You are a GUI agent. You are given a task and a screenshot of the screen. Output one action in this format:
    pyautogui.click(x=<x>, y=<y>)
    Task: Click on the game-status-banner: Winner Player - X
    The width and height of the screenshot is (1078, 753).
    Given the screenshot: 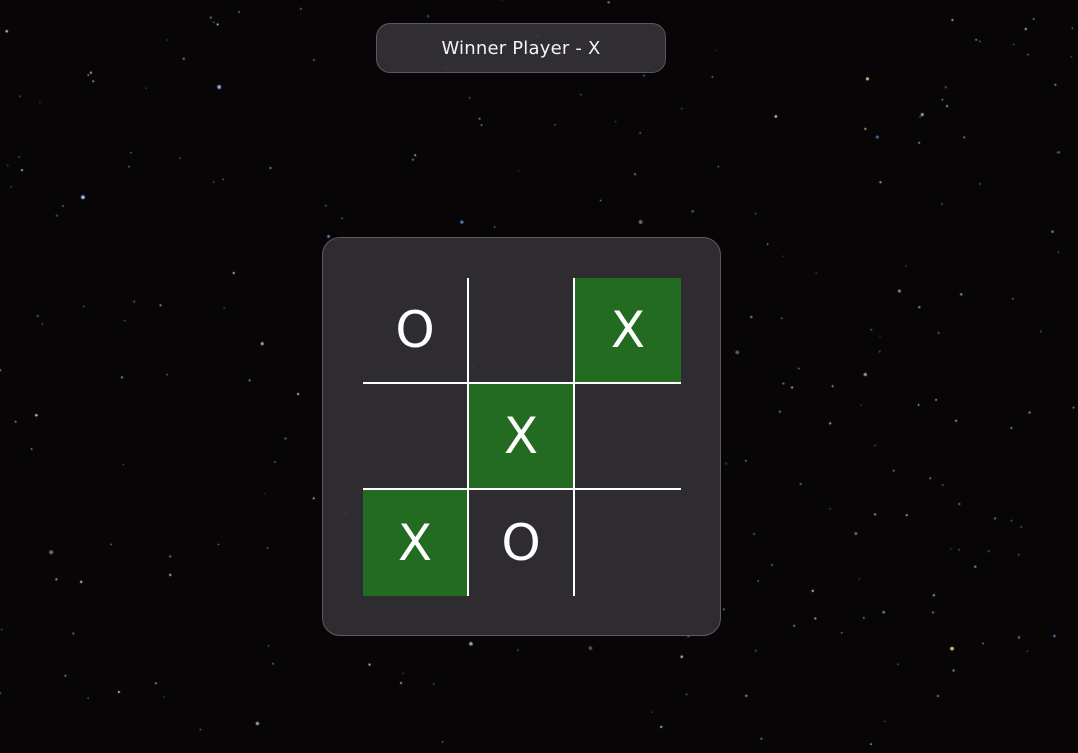 What is the action you would take?
    pyautogui.click(x=521, y=48)
    